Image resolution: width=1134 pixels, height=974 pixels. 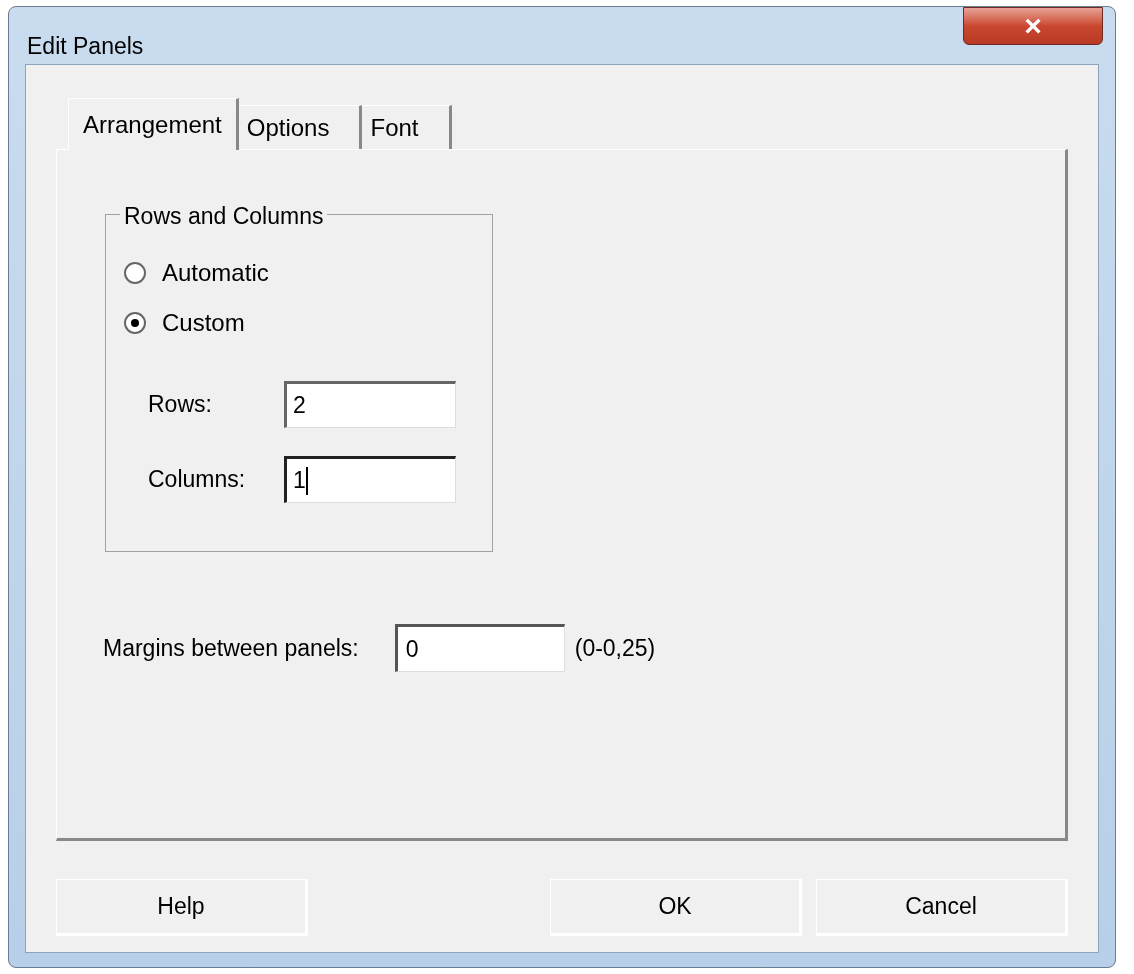 I want to click on input-field: 1, so click(x=370, y=479).